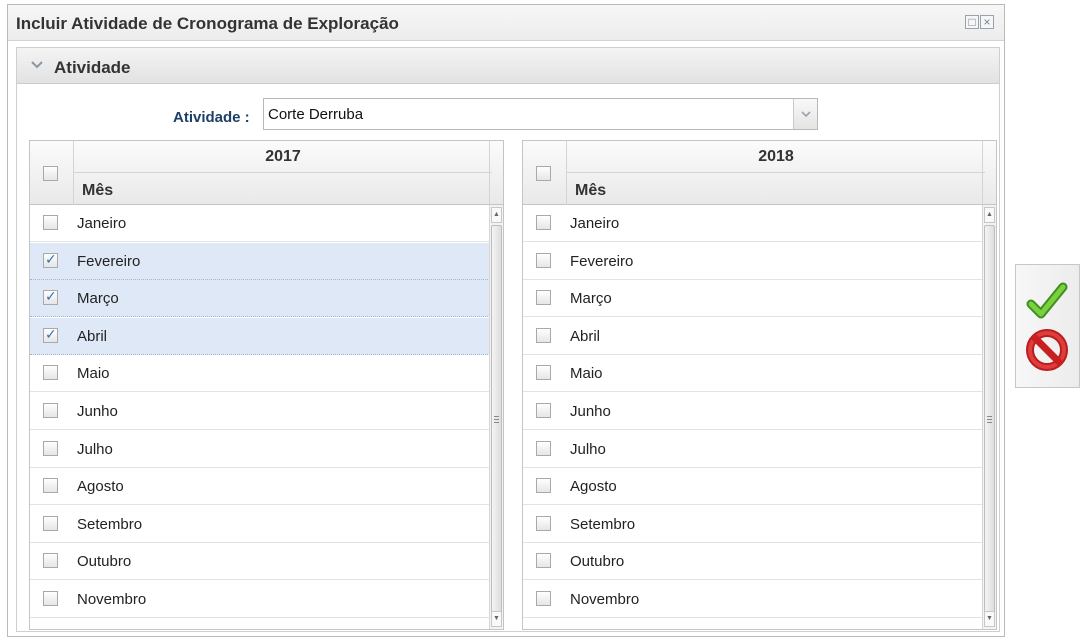 The height and width of the screenshot is (641, 1080). I want to click on month-row: Fevereiro, so click(754, 261).